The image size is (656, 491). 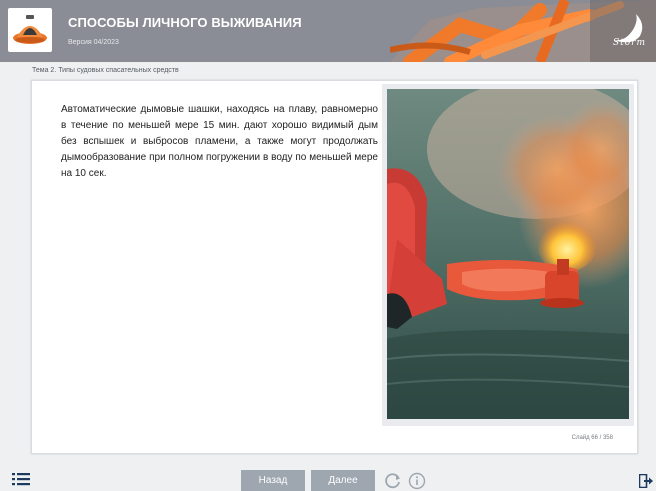 I want to click on list-menu-icon, so click(x=21, y=479).